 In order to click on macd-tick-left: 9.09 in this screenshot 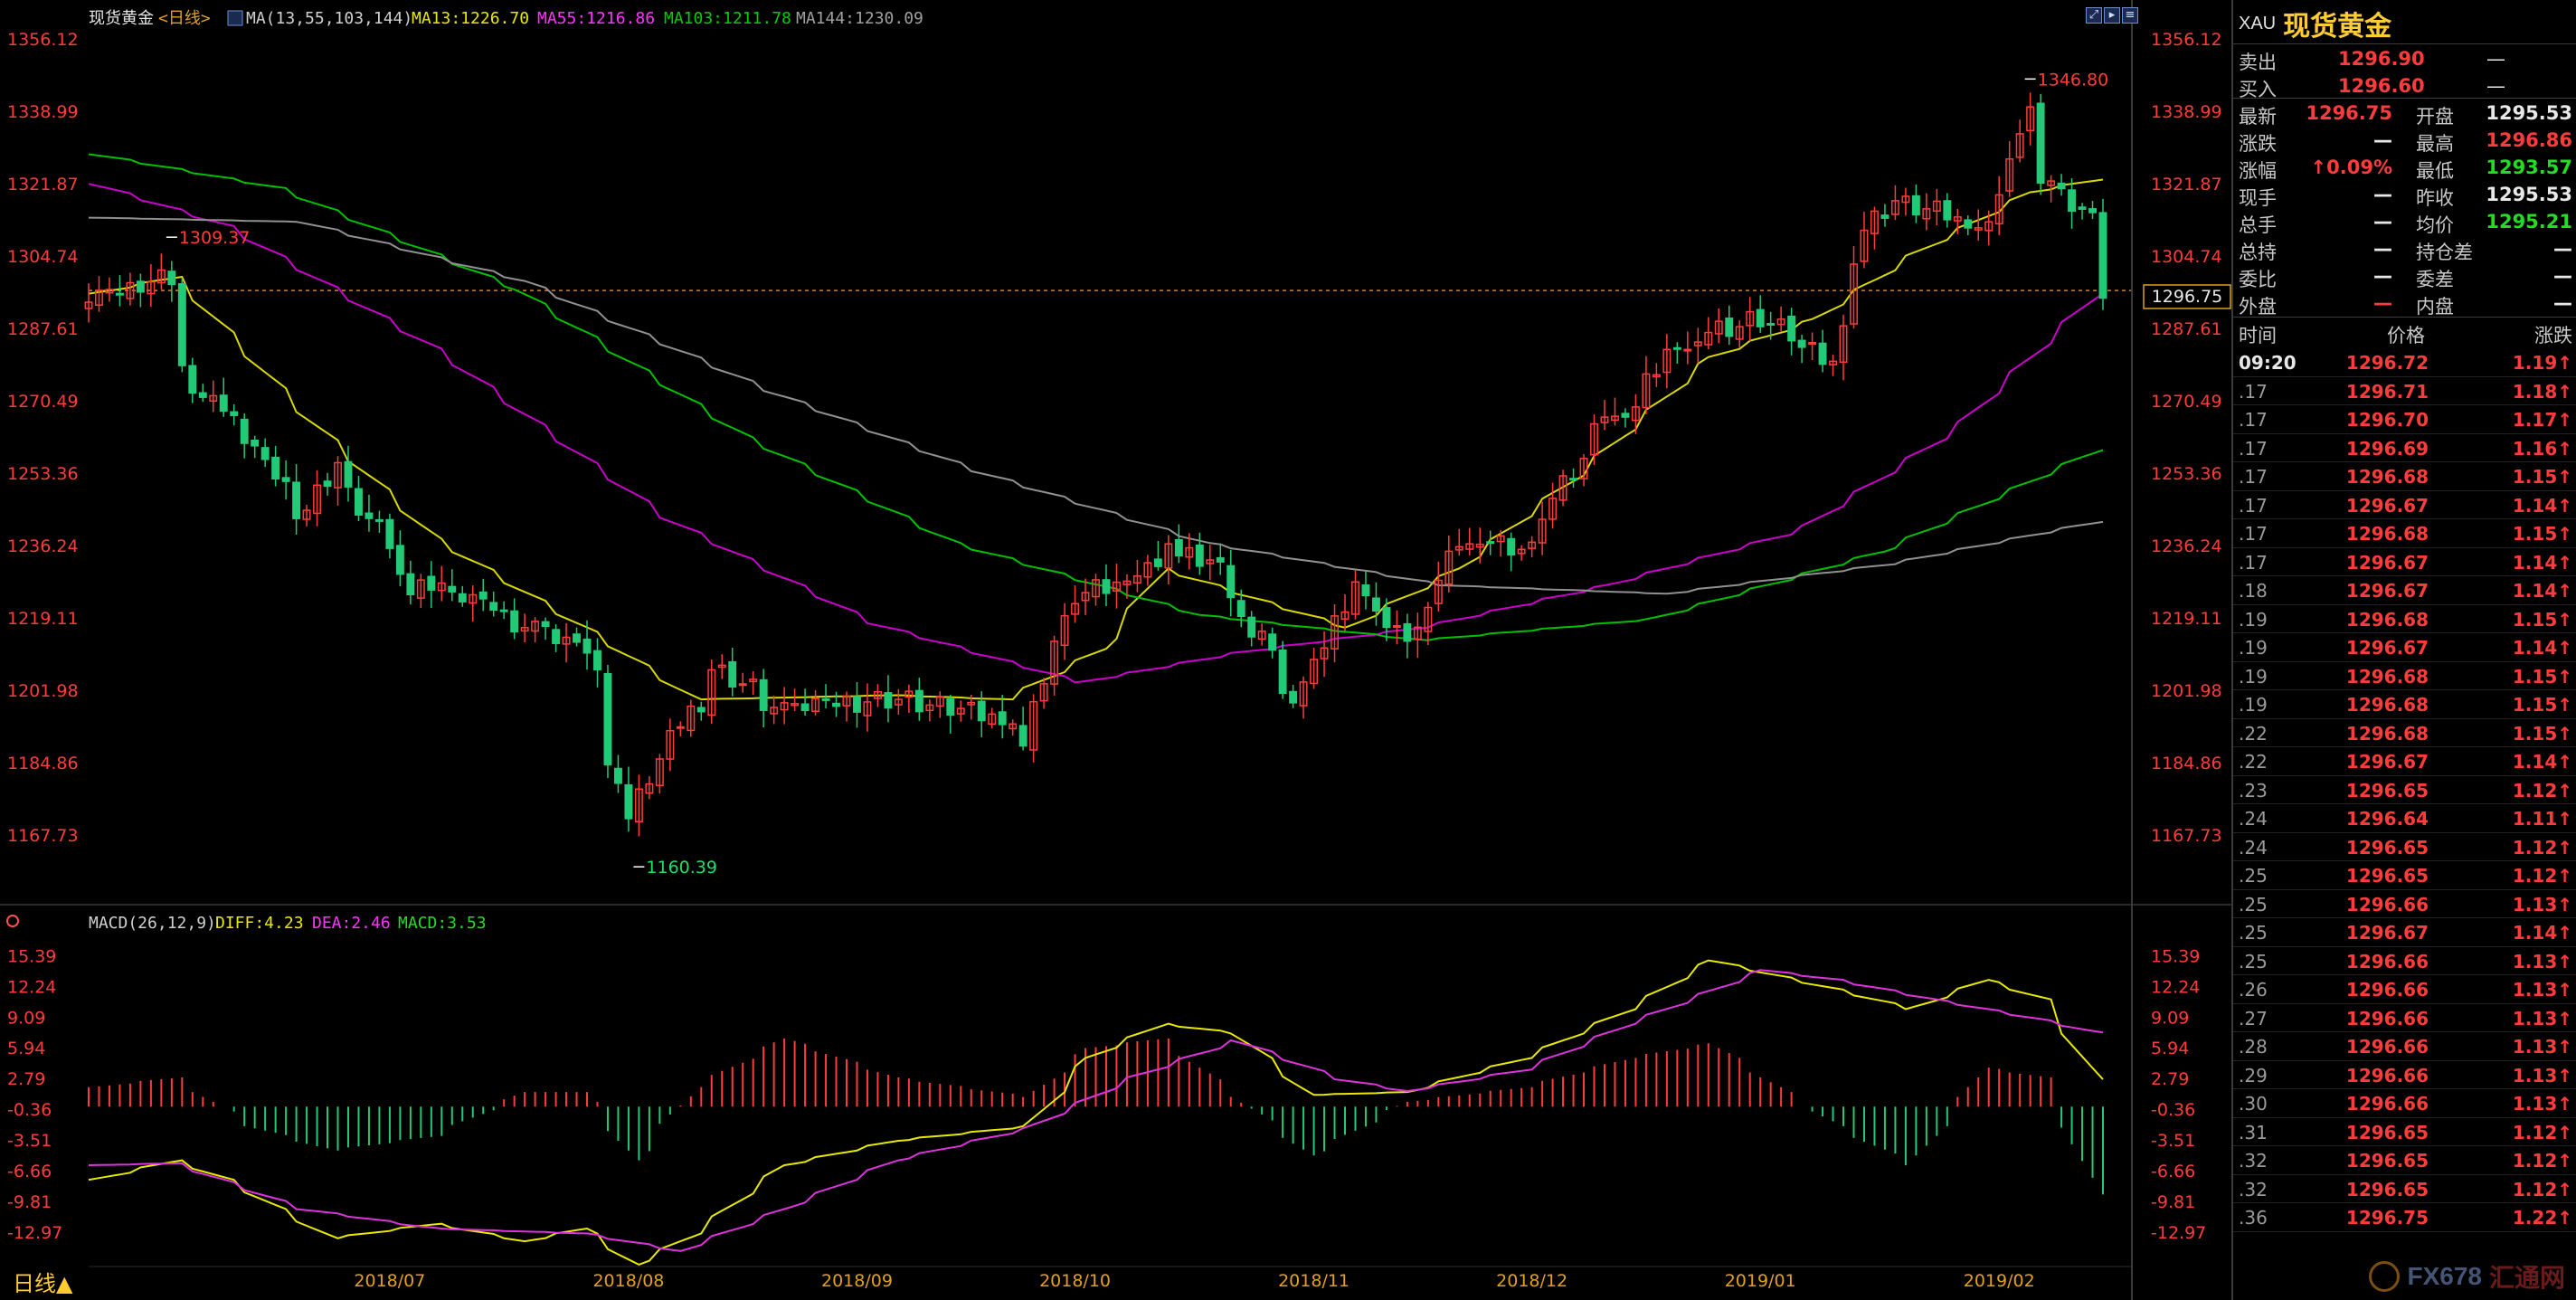, I will do `click(26, 1018)`.